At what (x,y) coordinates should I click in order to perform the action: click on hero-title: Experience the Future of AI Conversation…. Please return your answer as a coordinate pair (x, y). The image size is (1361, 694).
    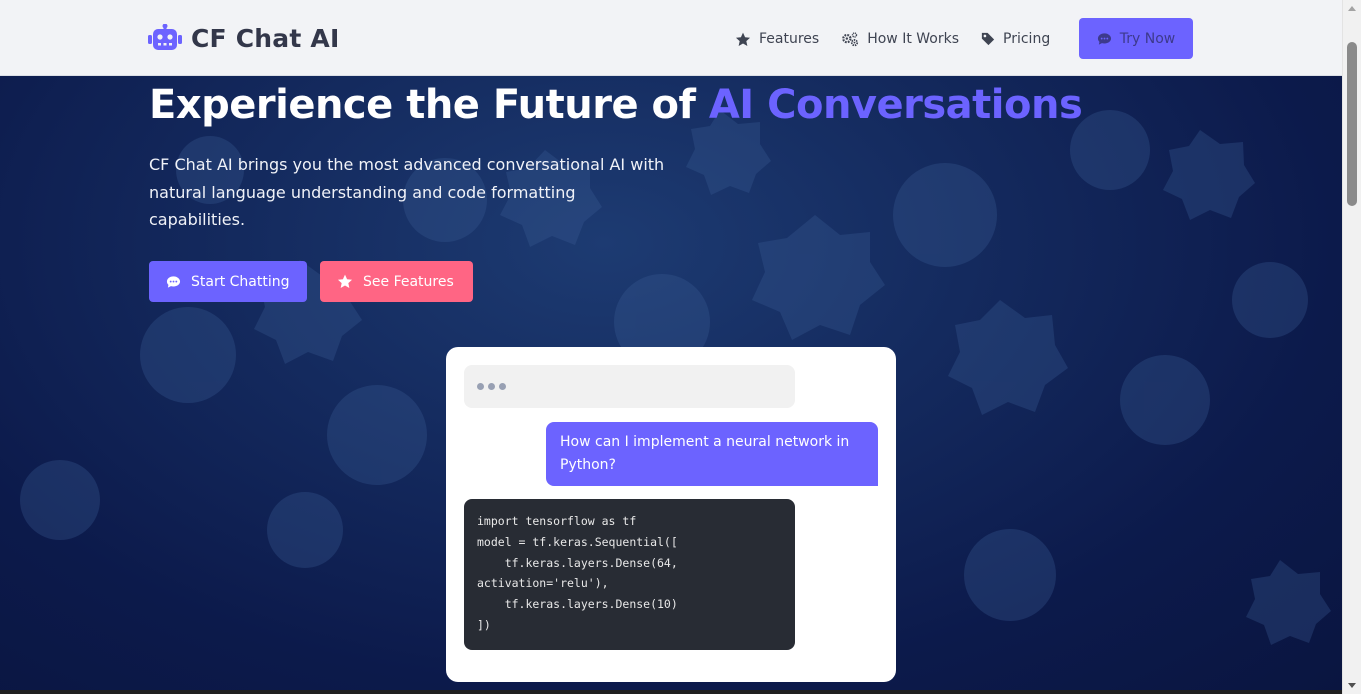
    Looking at the image, I should click on (616, 105).